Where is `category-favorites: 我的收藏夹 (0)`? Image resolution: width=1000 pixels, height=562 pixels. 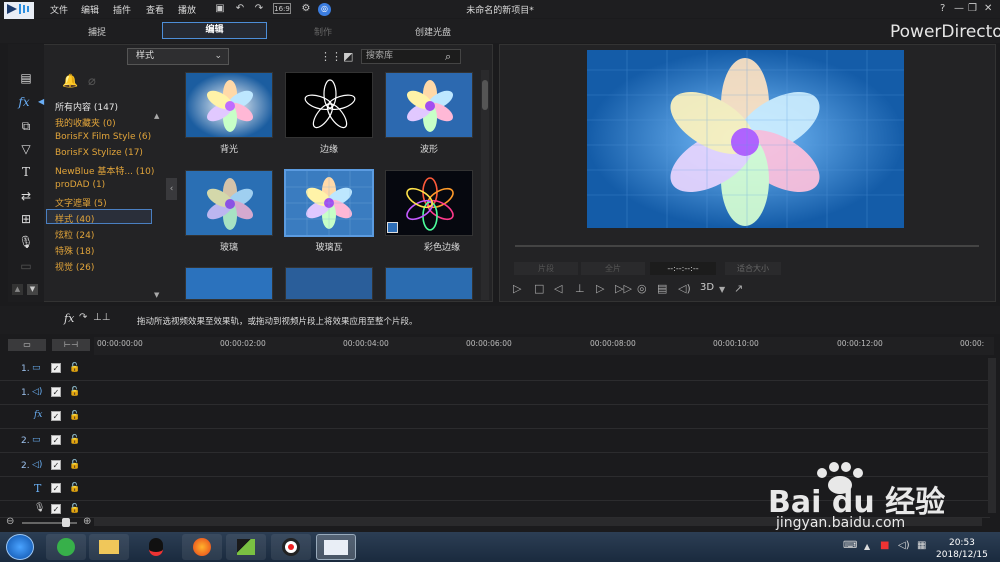 category-favorites: 我的收藏夹 (0) is located at coordinates (85, 122).